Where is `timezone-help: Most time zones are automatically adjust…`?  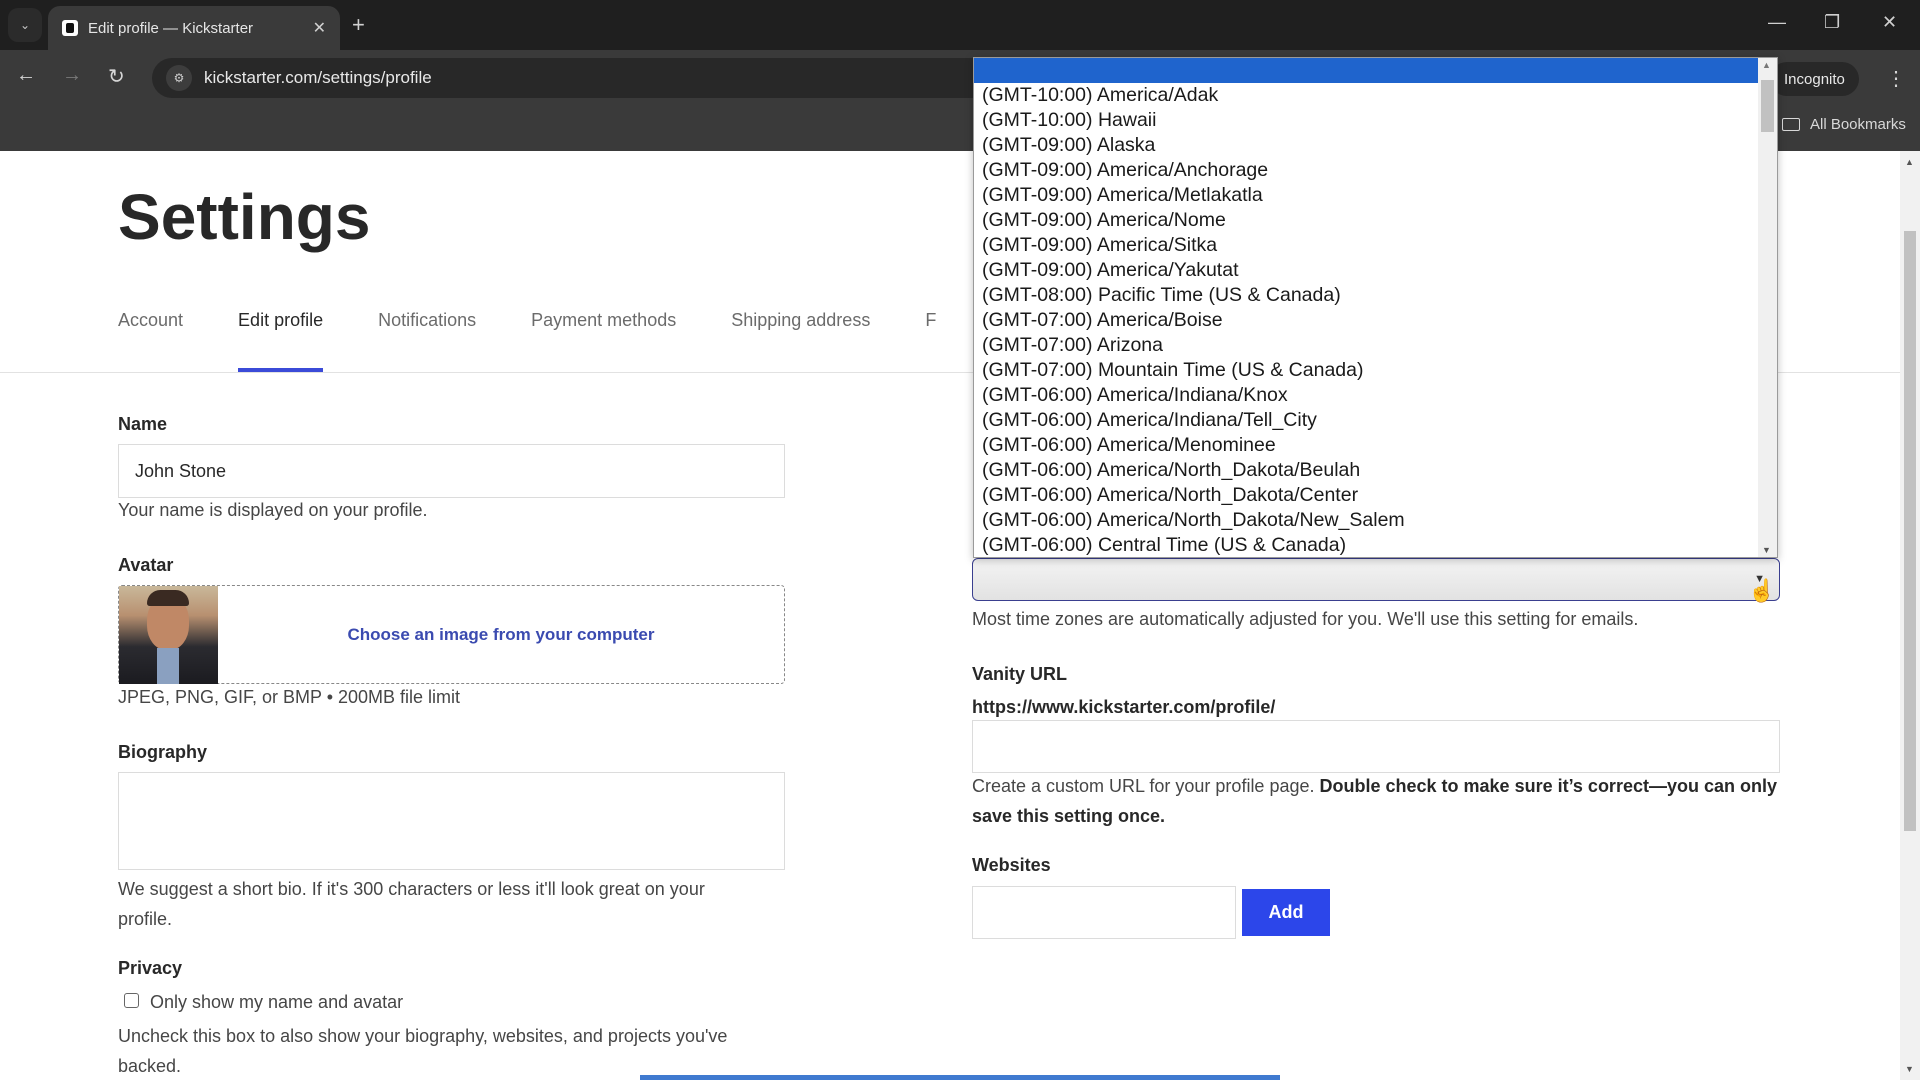 timezone-help: Most time zones are automatically adjust… is located at coordinates (1305, 619).